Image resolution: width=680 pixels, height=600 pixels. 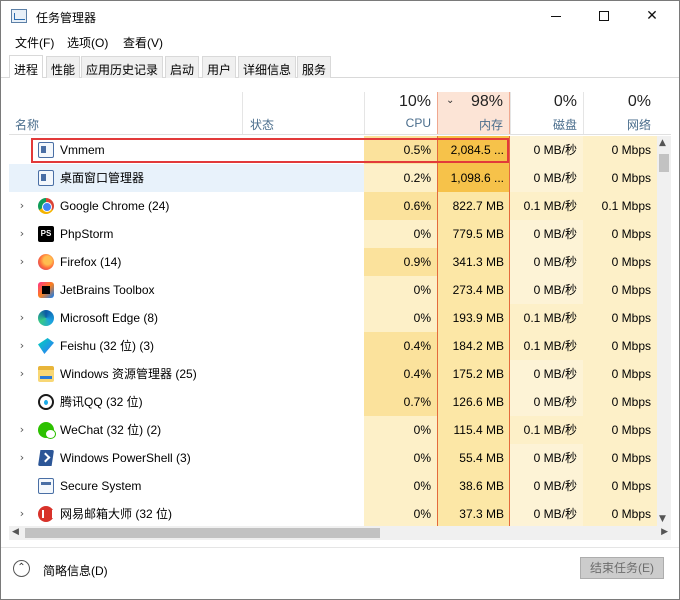 I want to click on tab-startup: 启动, so click(x=182, y=67).